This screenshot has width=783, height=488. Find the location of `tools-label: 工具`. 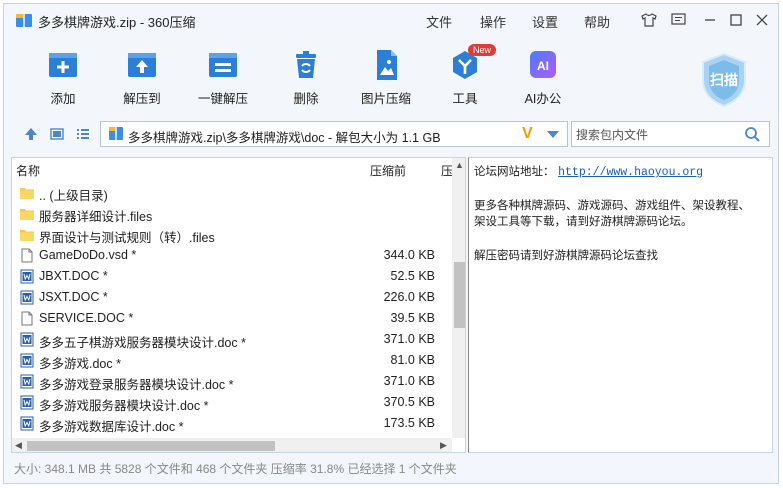

tools-label: 工具 is located at coordinates (465, 99).